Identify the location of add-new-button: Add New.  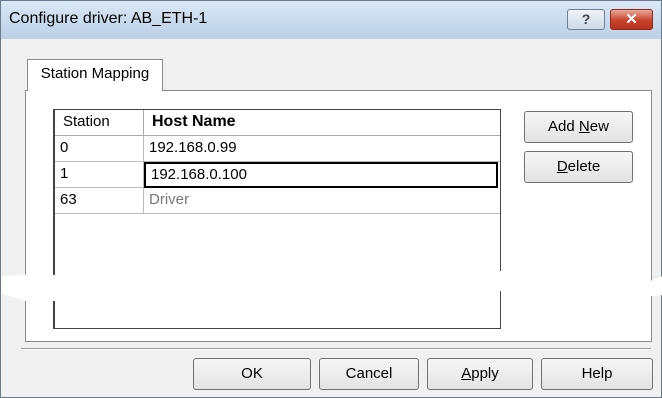
(578, 127).